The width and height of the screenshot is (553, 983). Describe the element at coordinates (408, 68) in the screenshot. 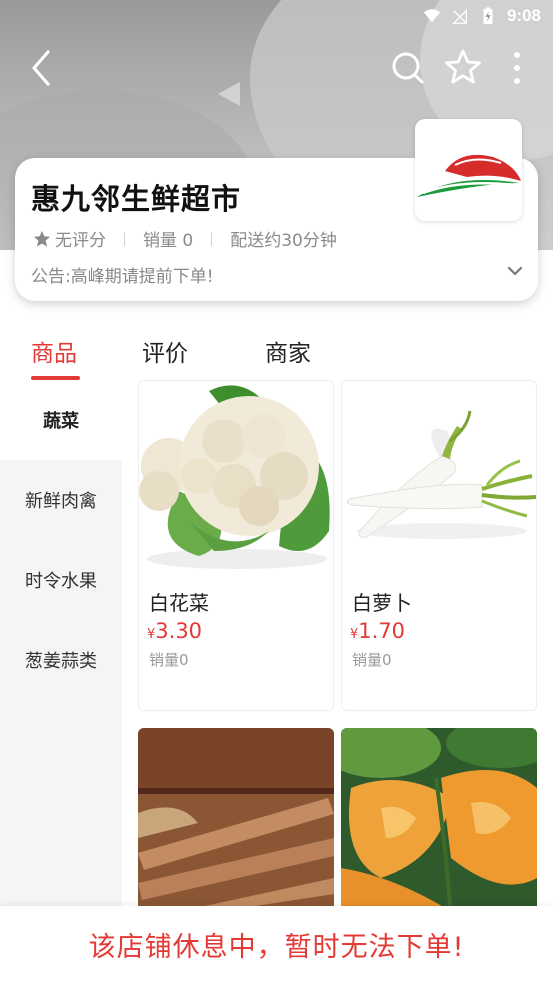

I see `search-icon` at that location.